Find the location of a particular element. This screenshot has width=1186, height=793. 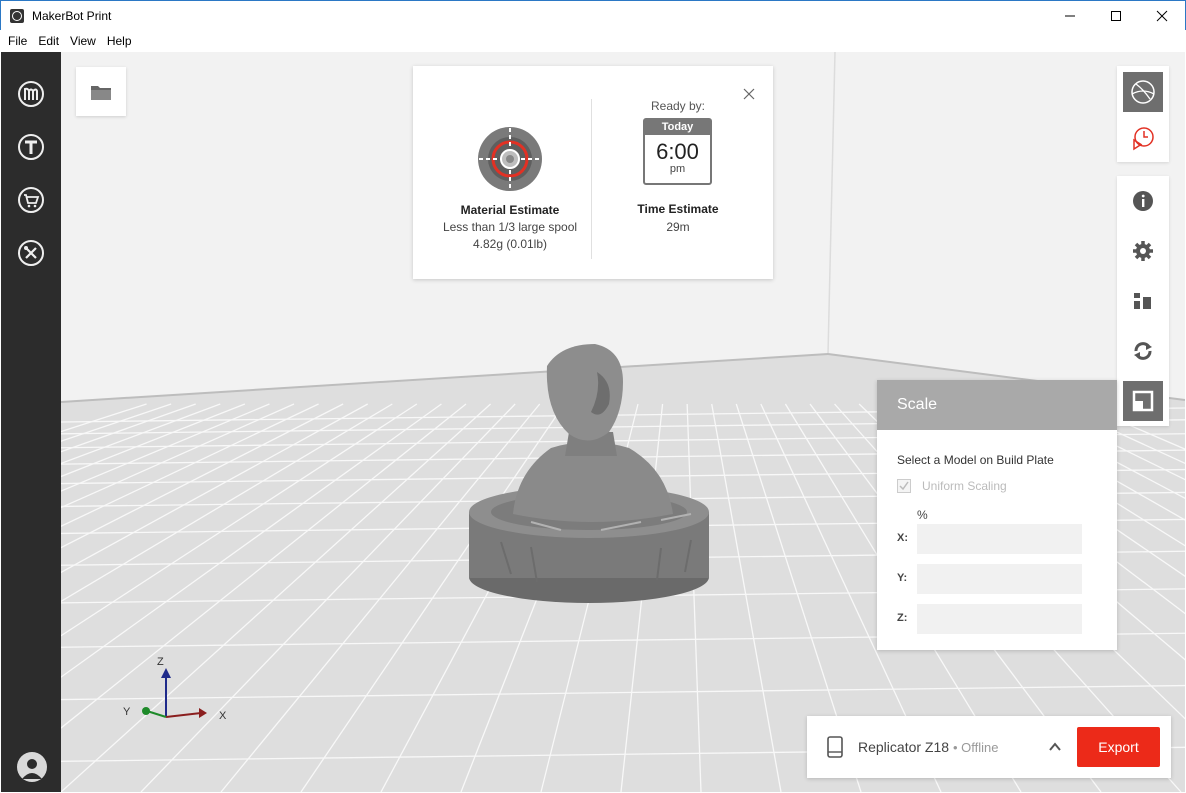

time-estimate-value: 29m is located at coordinates (678, 227).